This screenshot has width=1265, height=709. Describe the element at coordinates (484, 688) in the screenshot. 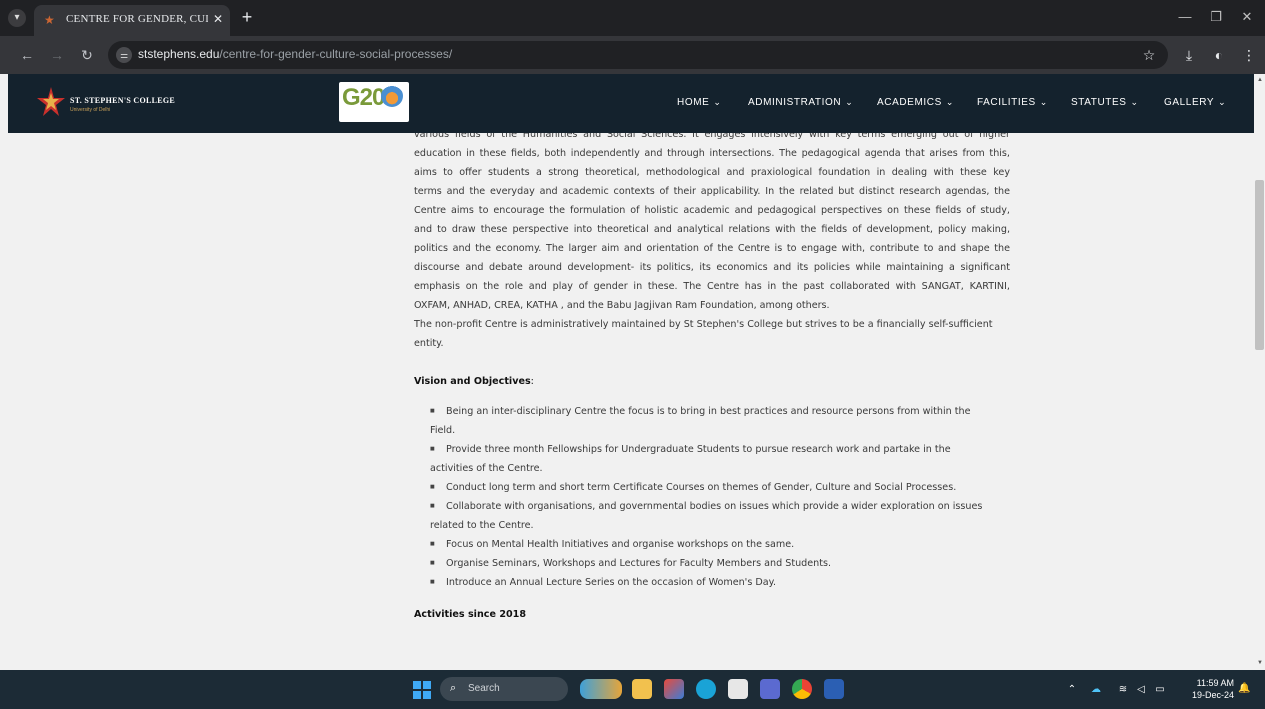

I see `search-label: Search` at that location.